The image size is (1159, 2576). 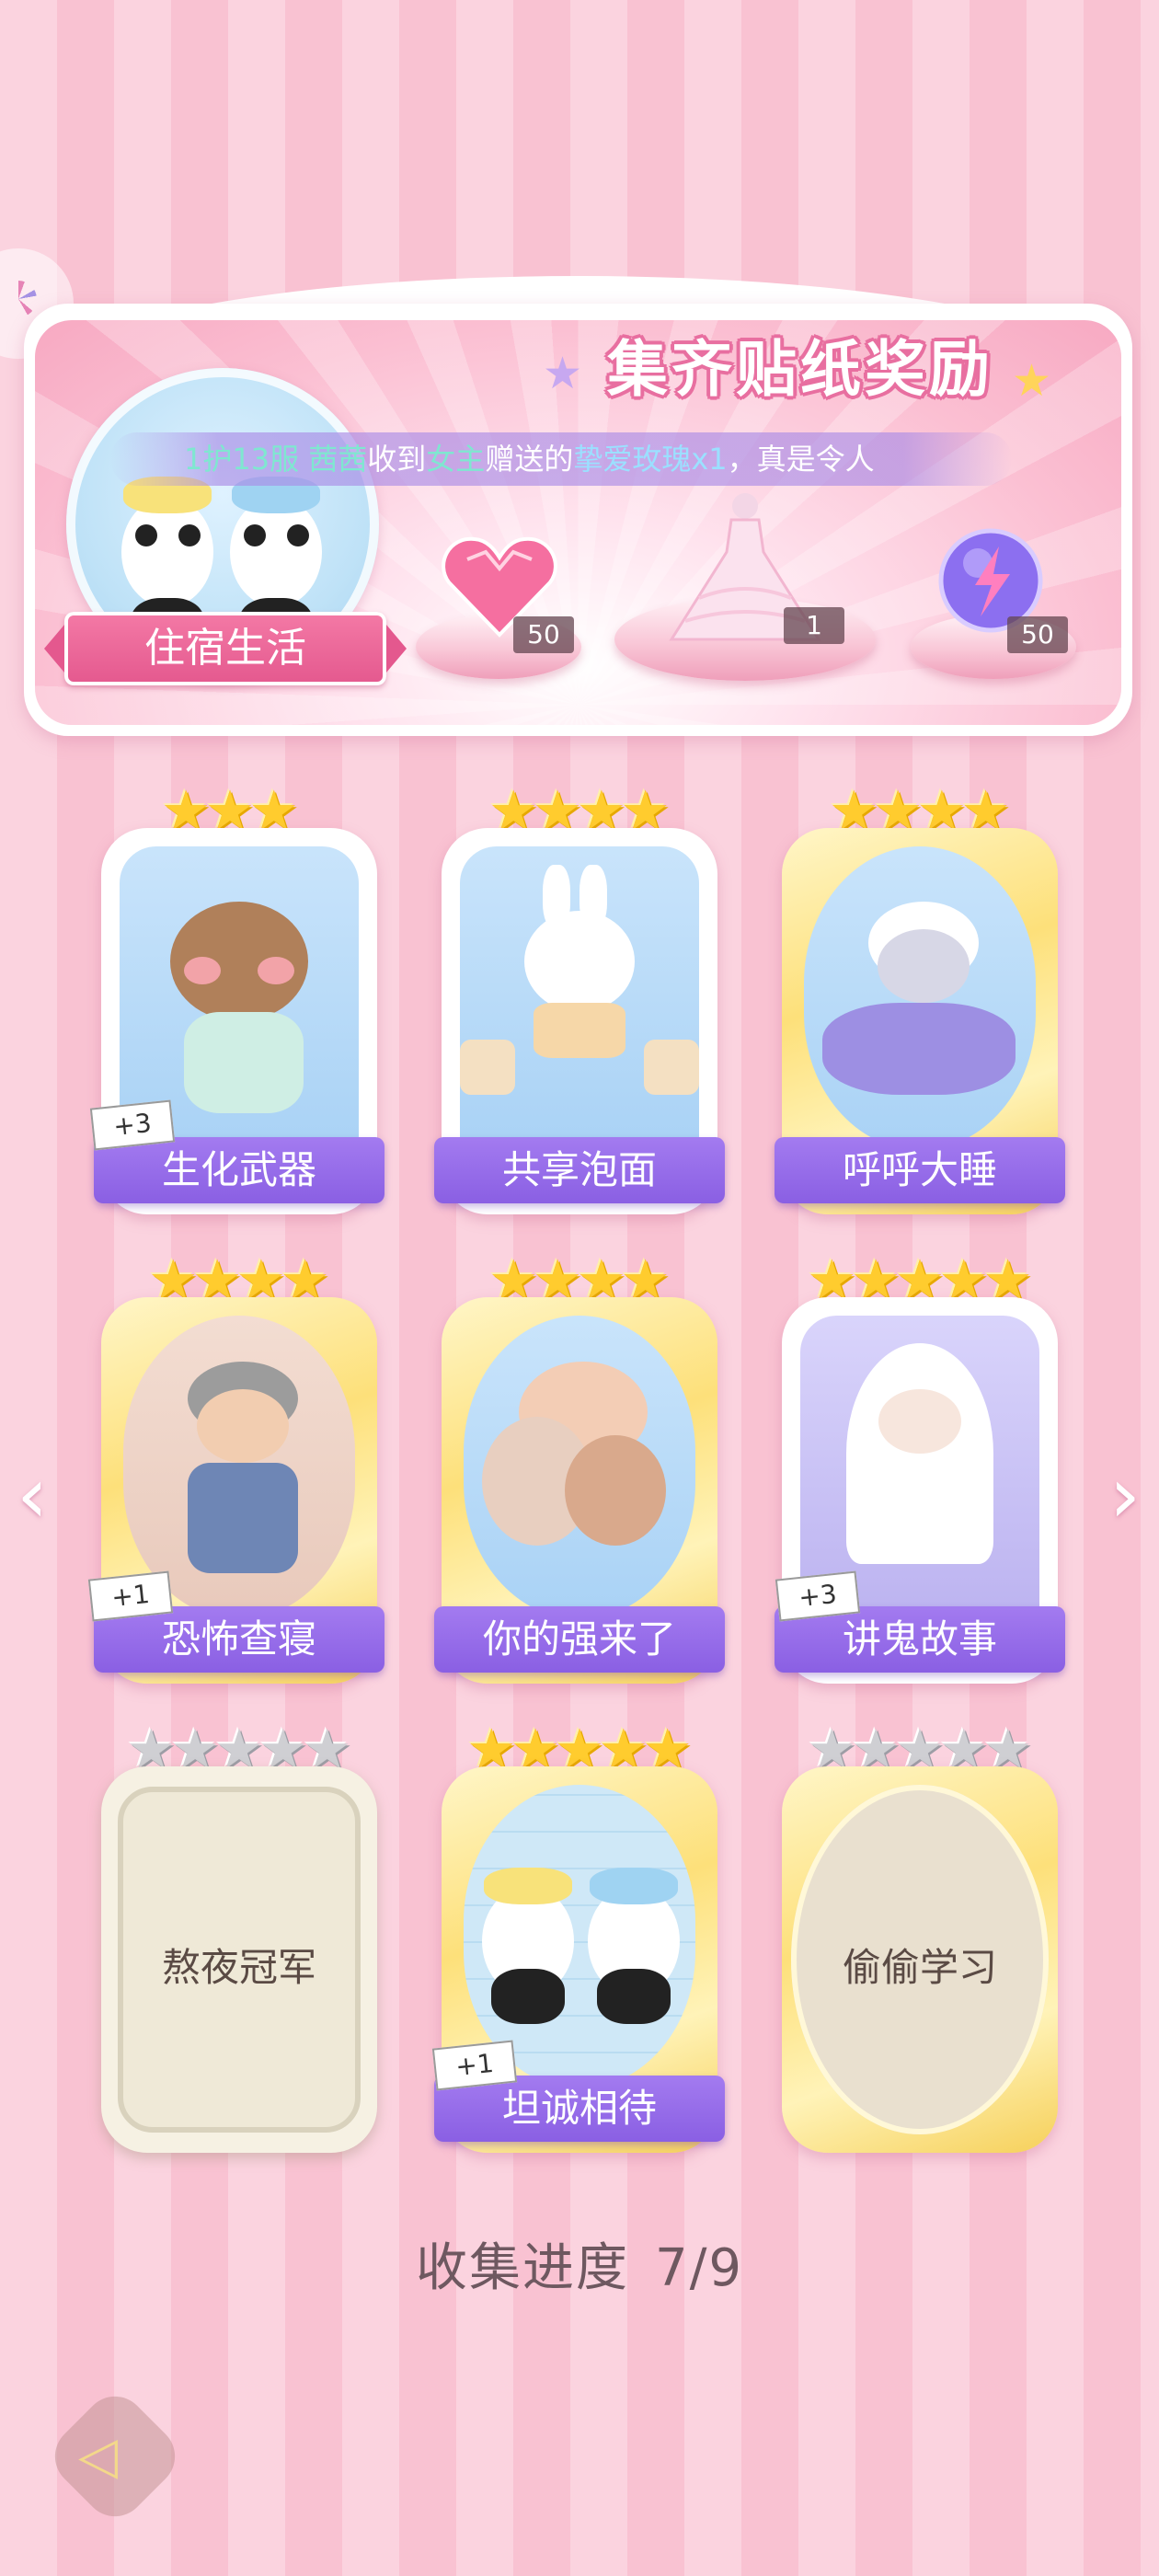 What do you see at coordinates (98, 2456) in the screenshot?
I see `back-arrow-icon: ◁` at bounding box center [98, 2456].